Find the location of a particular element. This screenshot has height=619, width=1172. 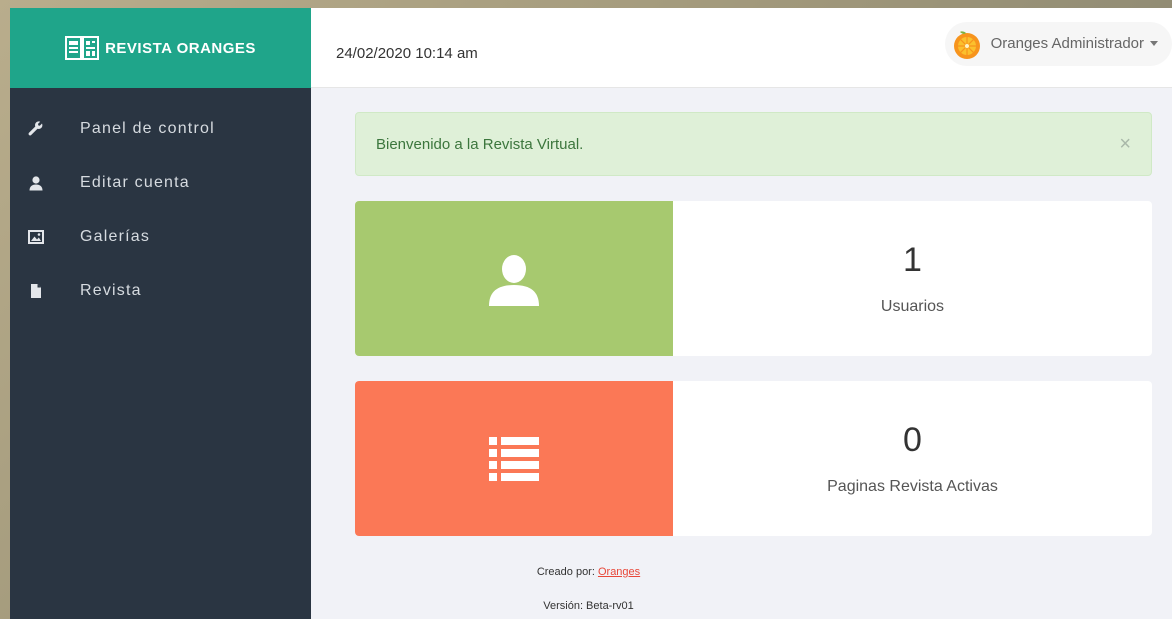

stat-number: 1 is located at coordinates (912, 260).